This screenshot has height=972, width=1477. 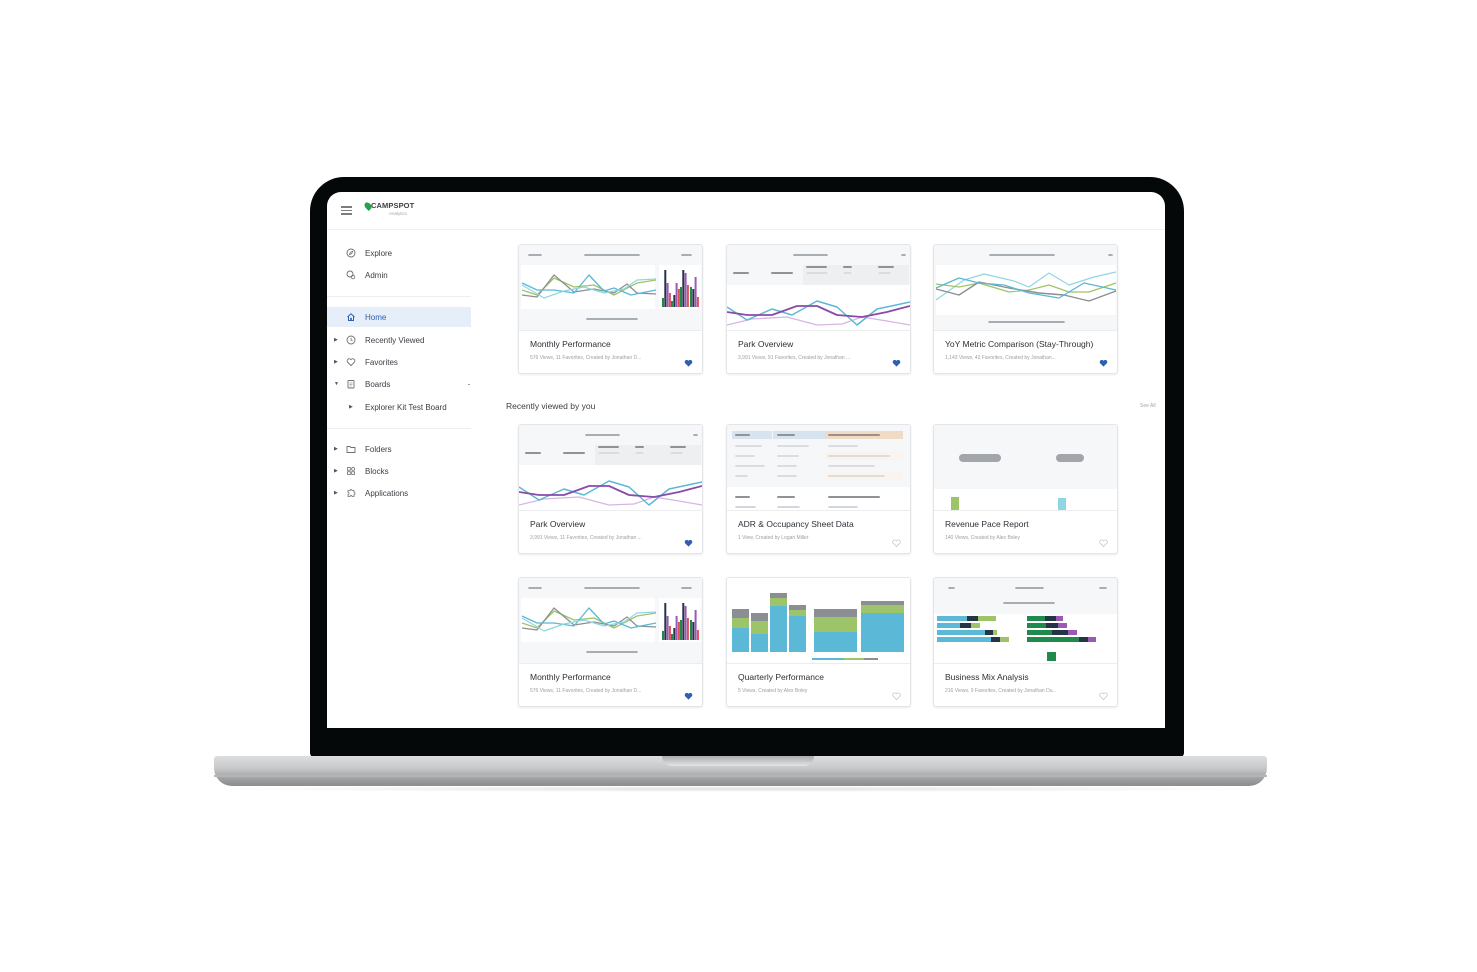 I want to click on see-all-link: See All, so click(x=1148, y=406).